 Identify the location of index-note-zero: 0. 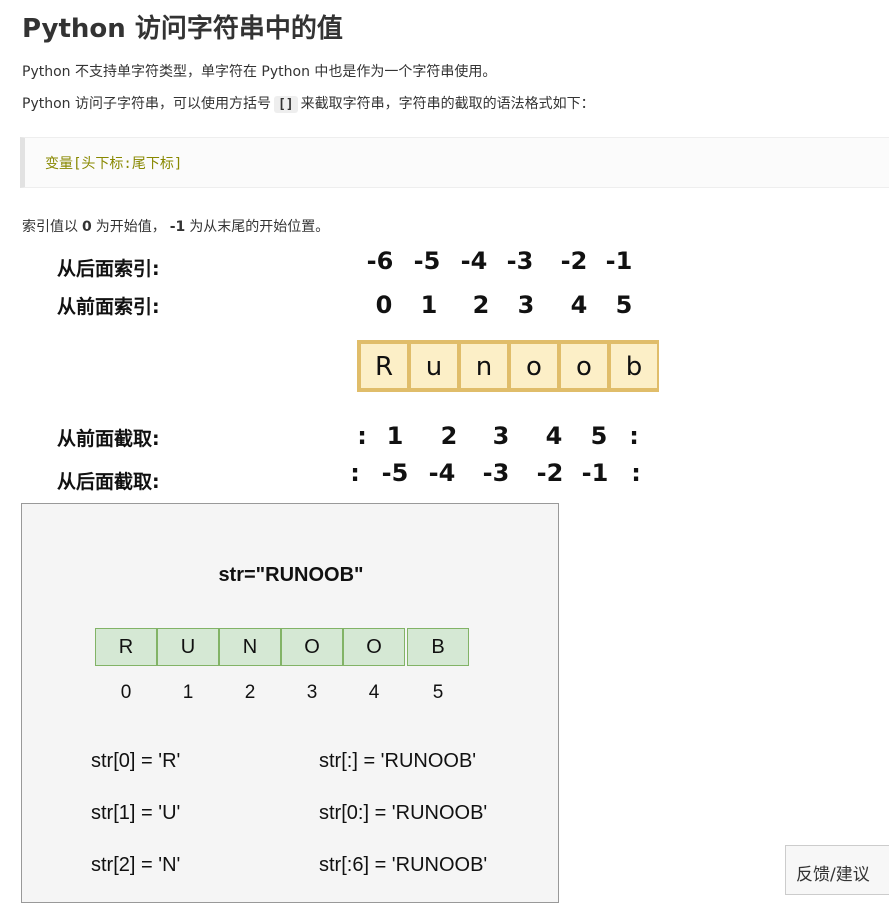
(87, 227).